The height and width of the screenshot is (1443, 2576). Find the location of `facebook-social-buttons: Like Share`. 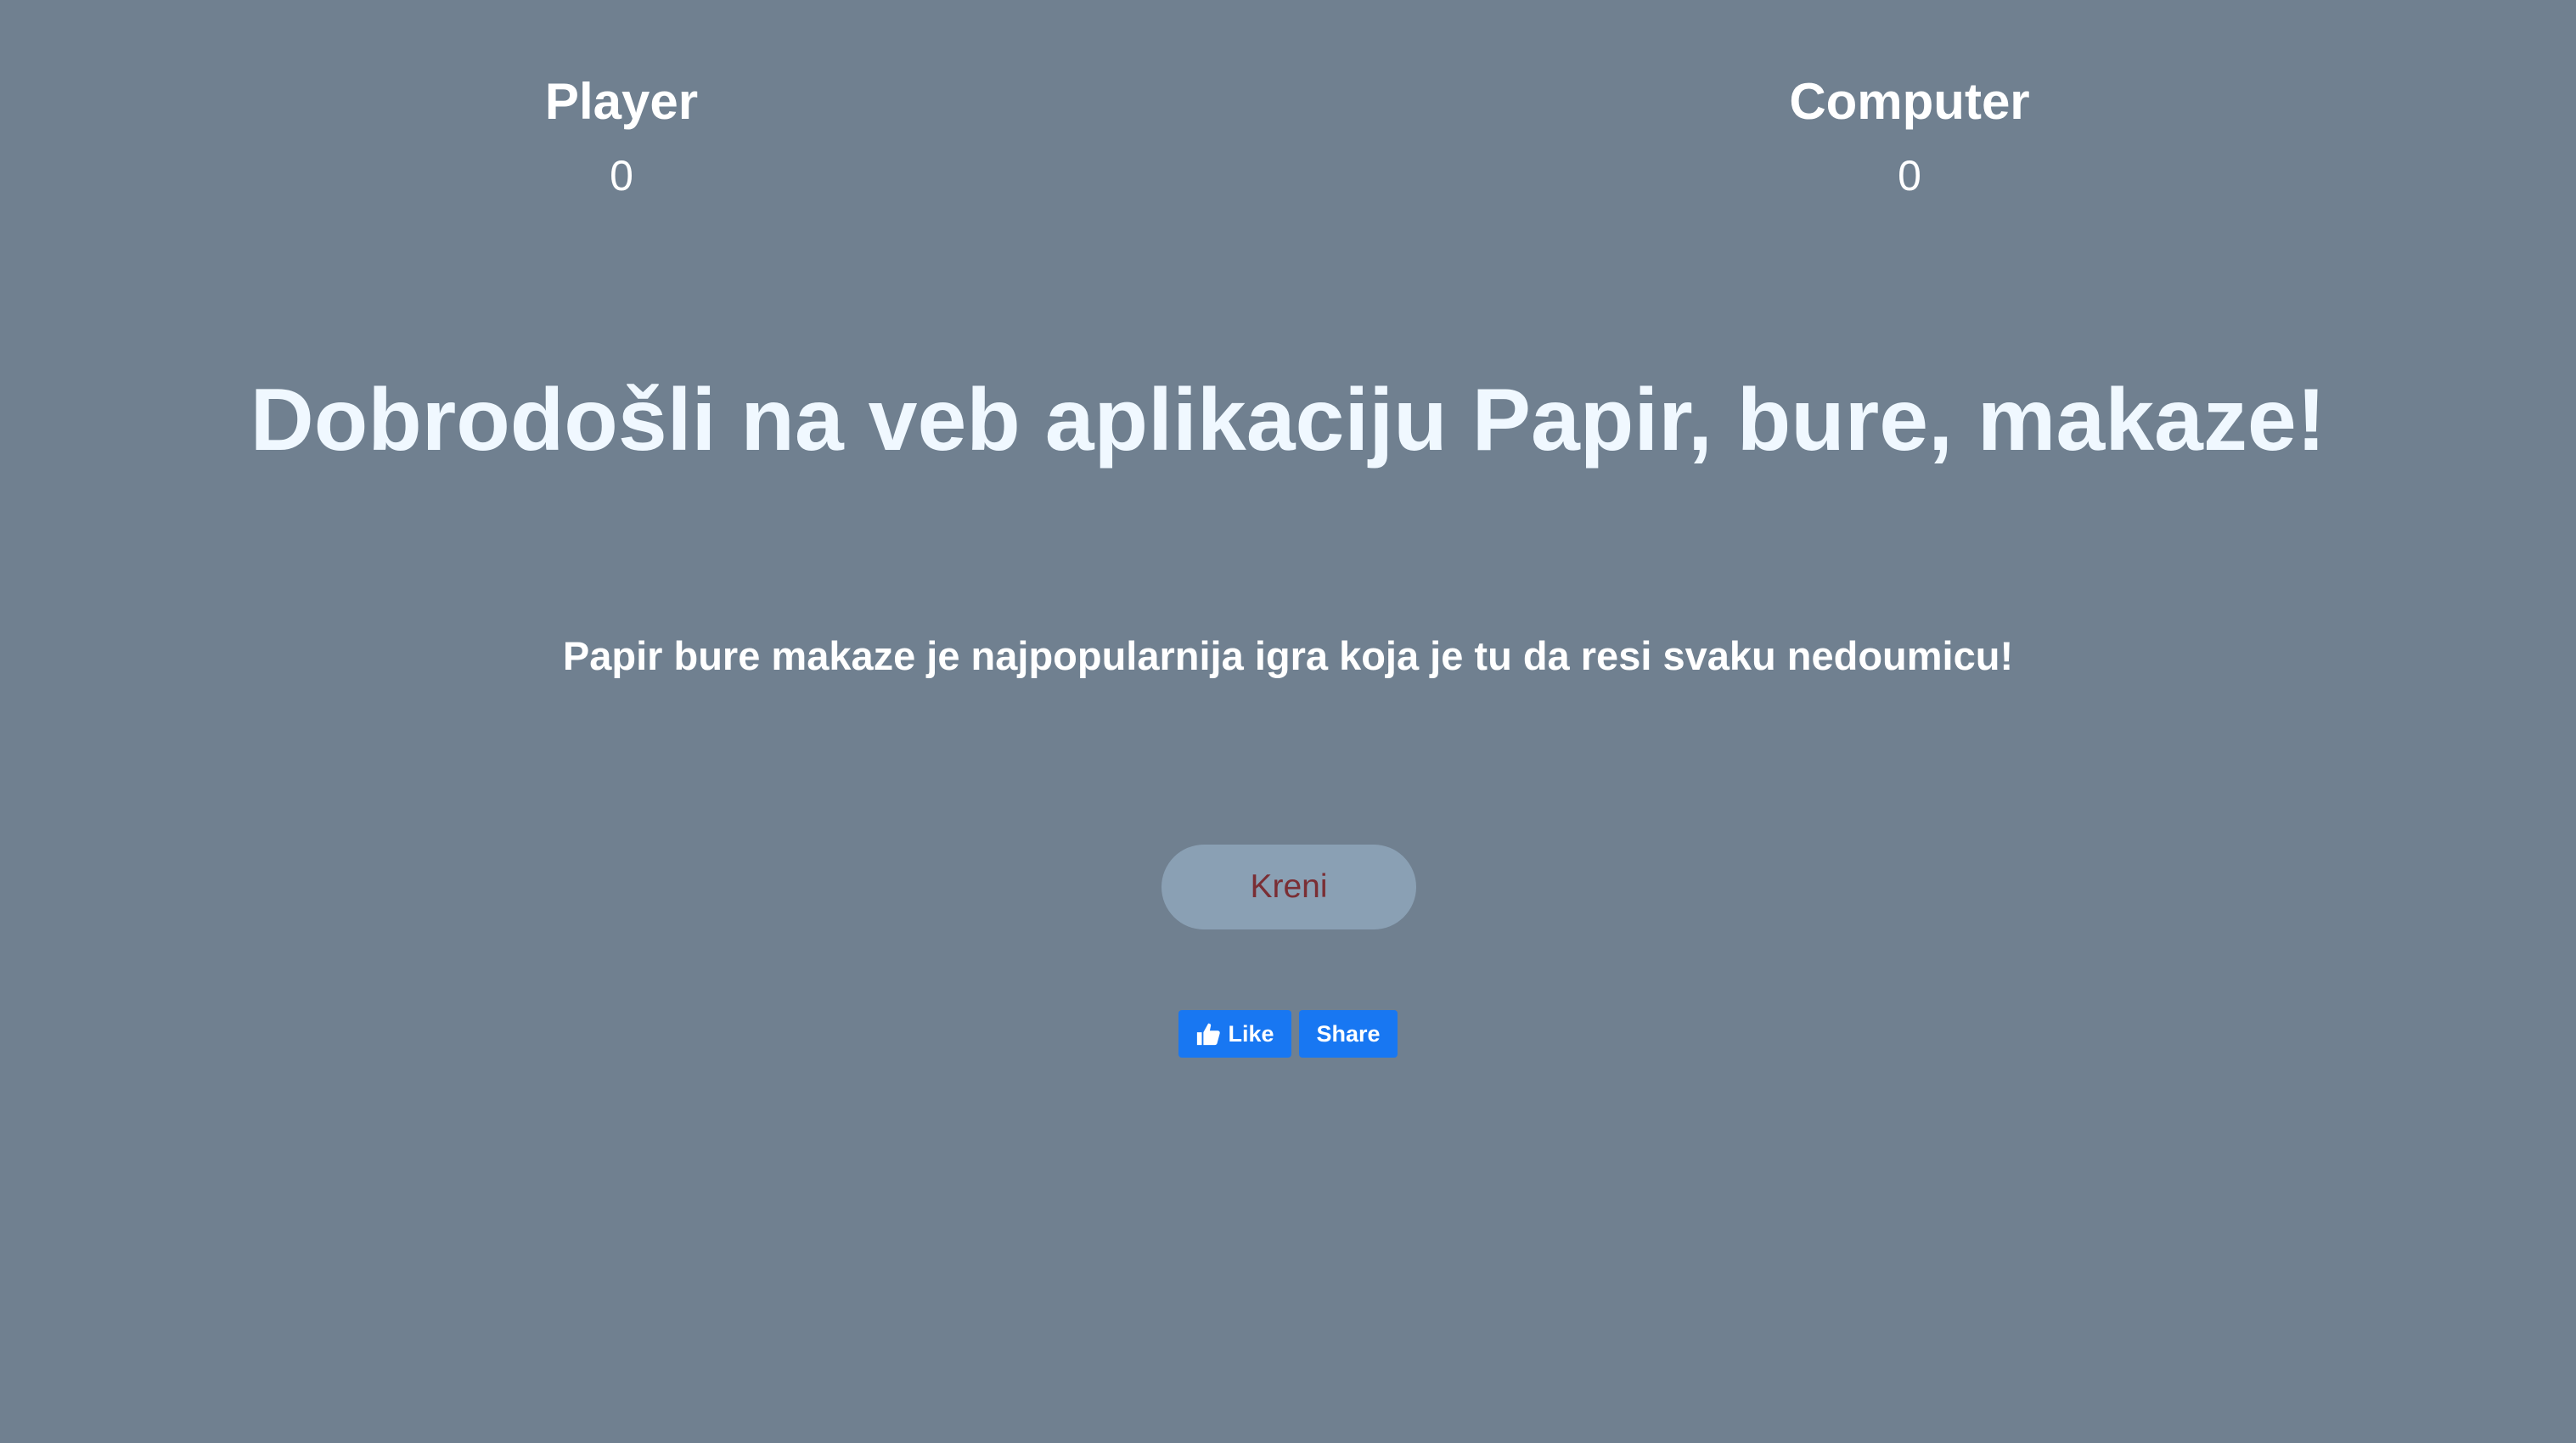

facebook-social-buttons: Like Share is located at coordinates (1288, 1034).